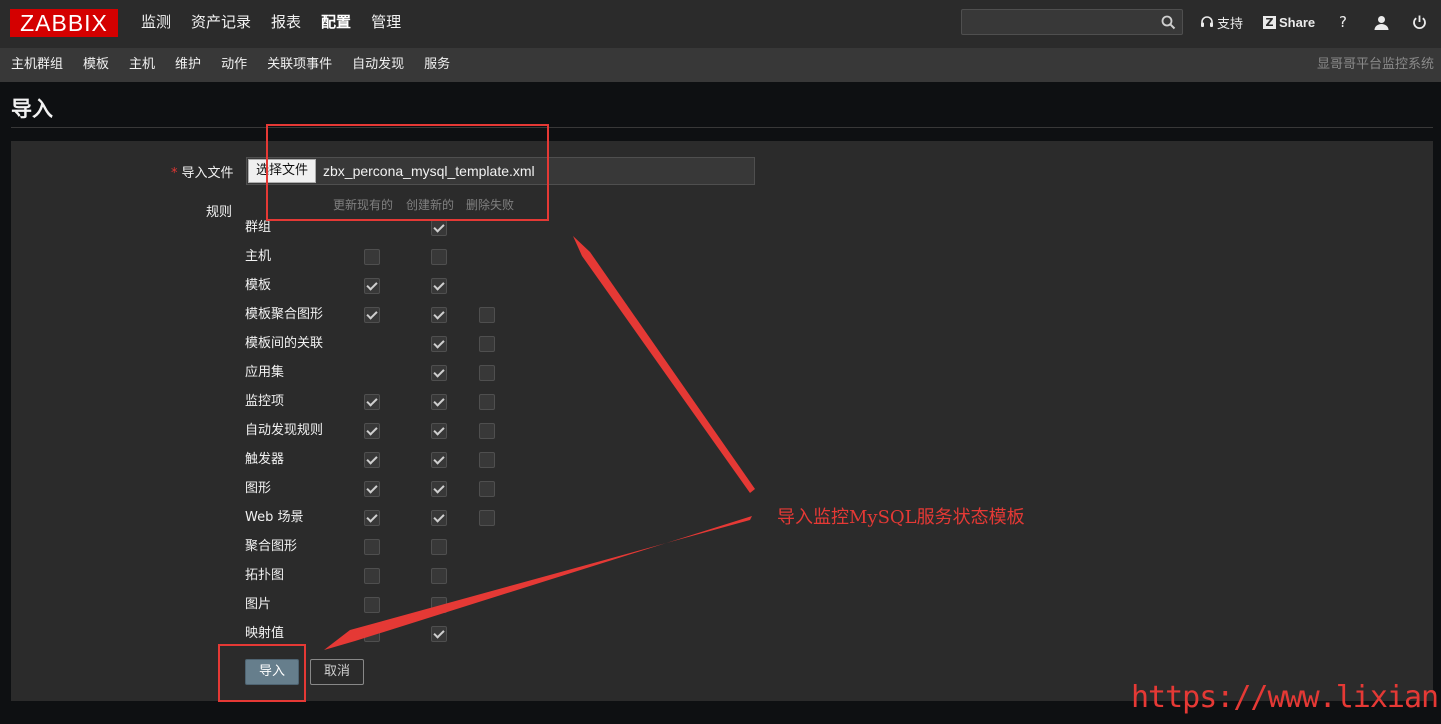 The width and height of the screenshot is (1441, 724). What do you see at coordinates (722, 127) in the screenshot?
I see `header-divider` at bounding box center [722, 127].